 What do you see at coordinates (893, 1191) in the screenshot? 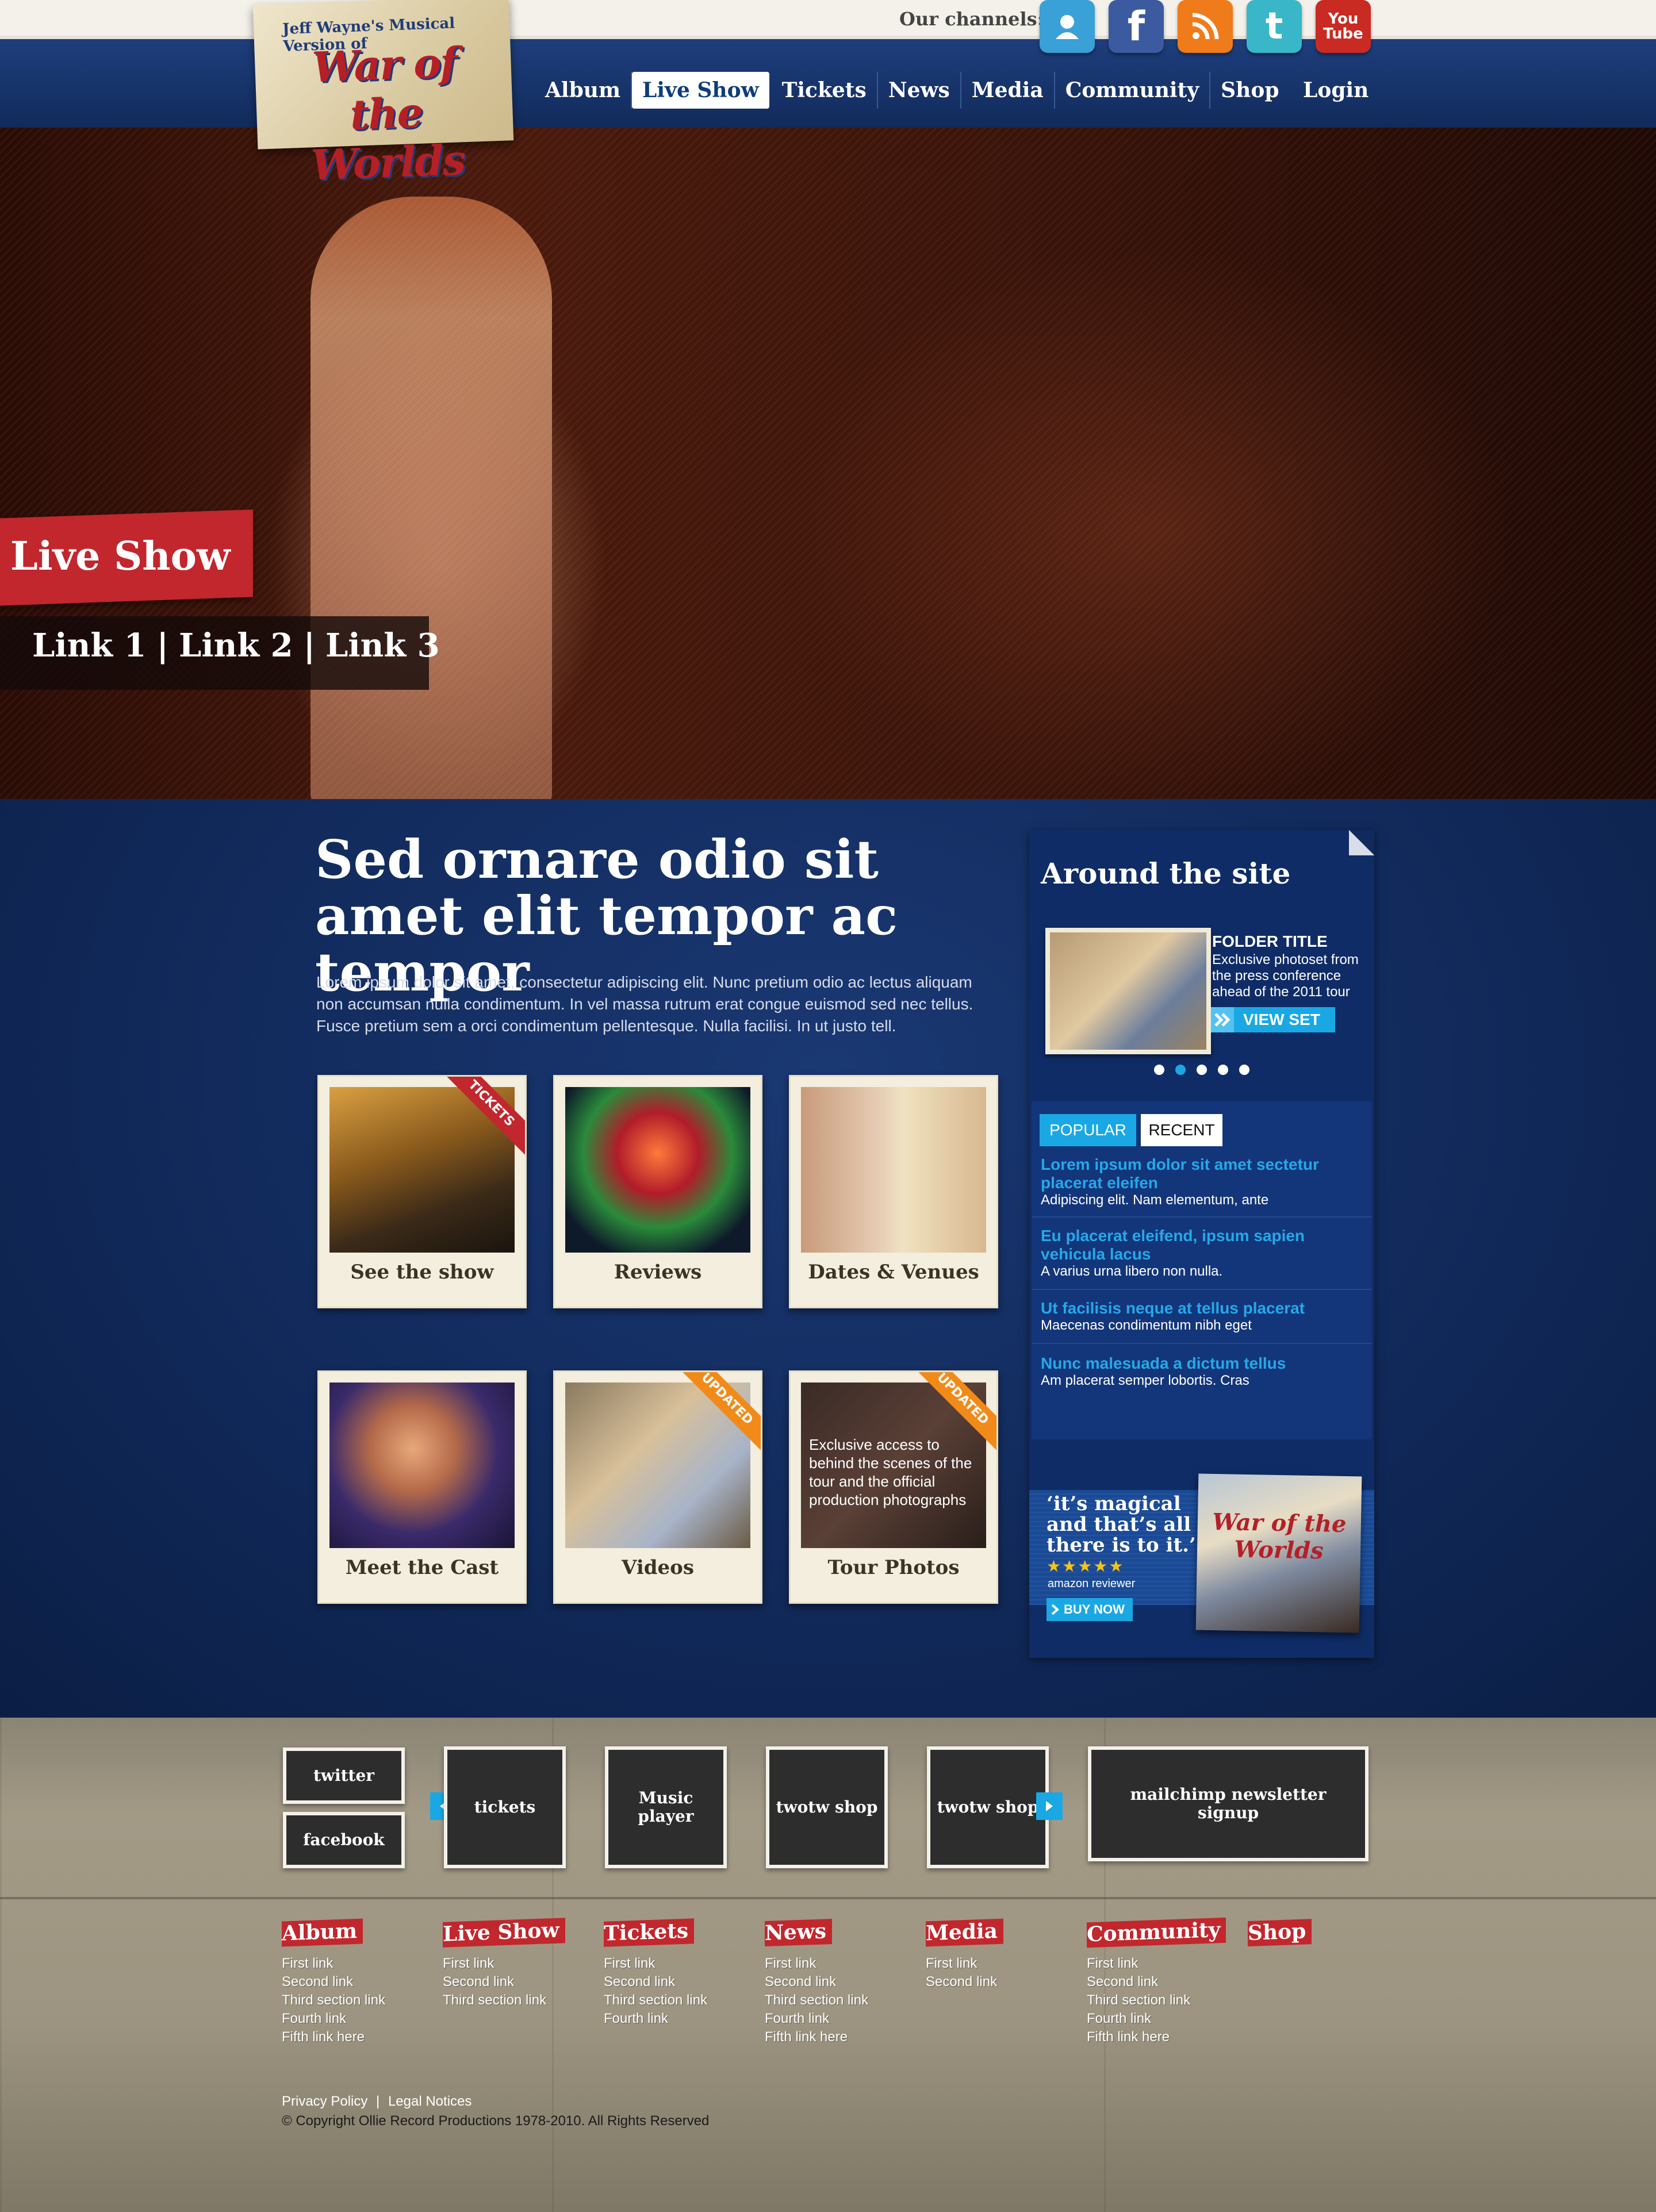
I see `tile-dates-venues: Dates & Venues` at bounding box center [893, 1191].